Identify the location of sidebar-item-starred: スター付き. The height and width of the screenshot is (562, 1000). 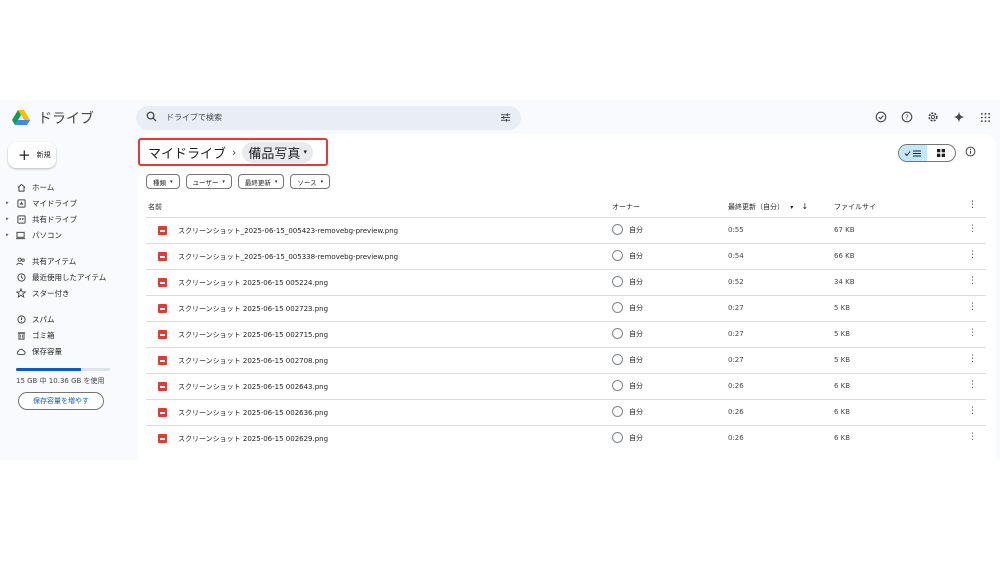
(38, 293).